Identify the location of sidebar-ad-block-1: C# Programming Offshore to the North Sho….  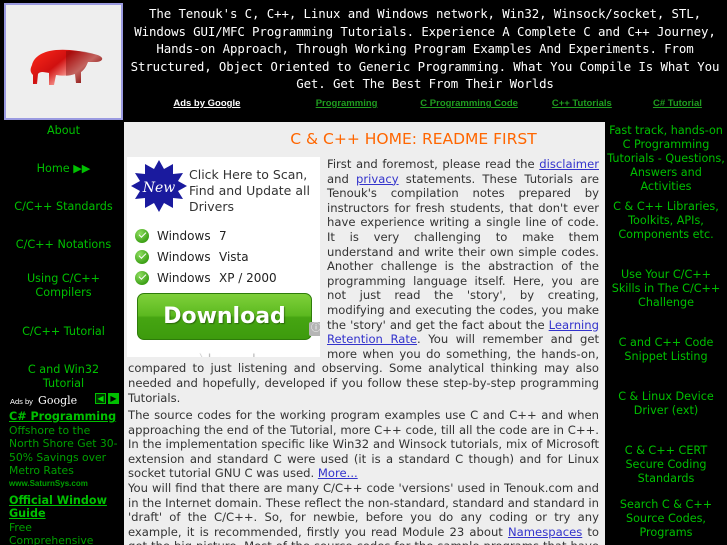
(63, 448).